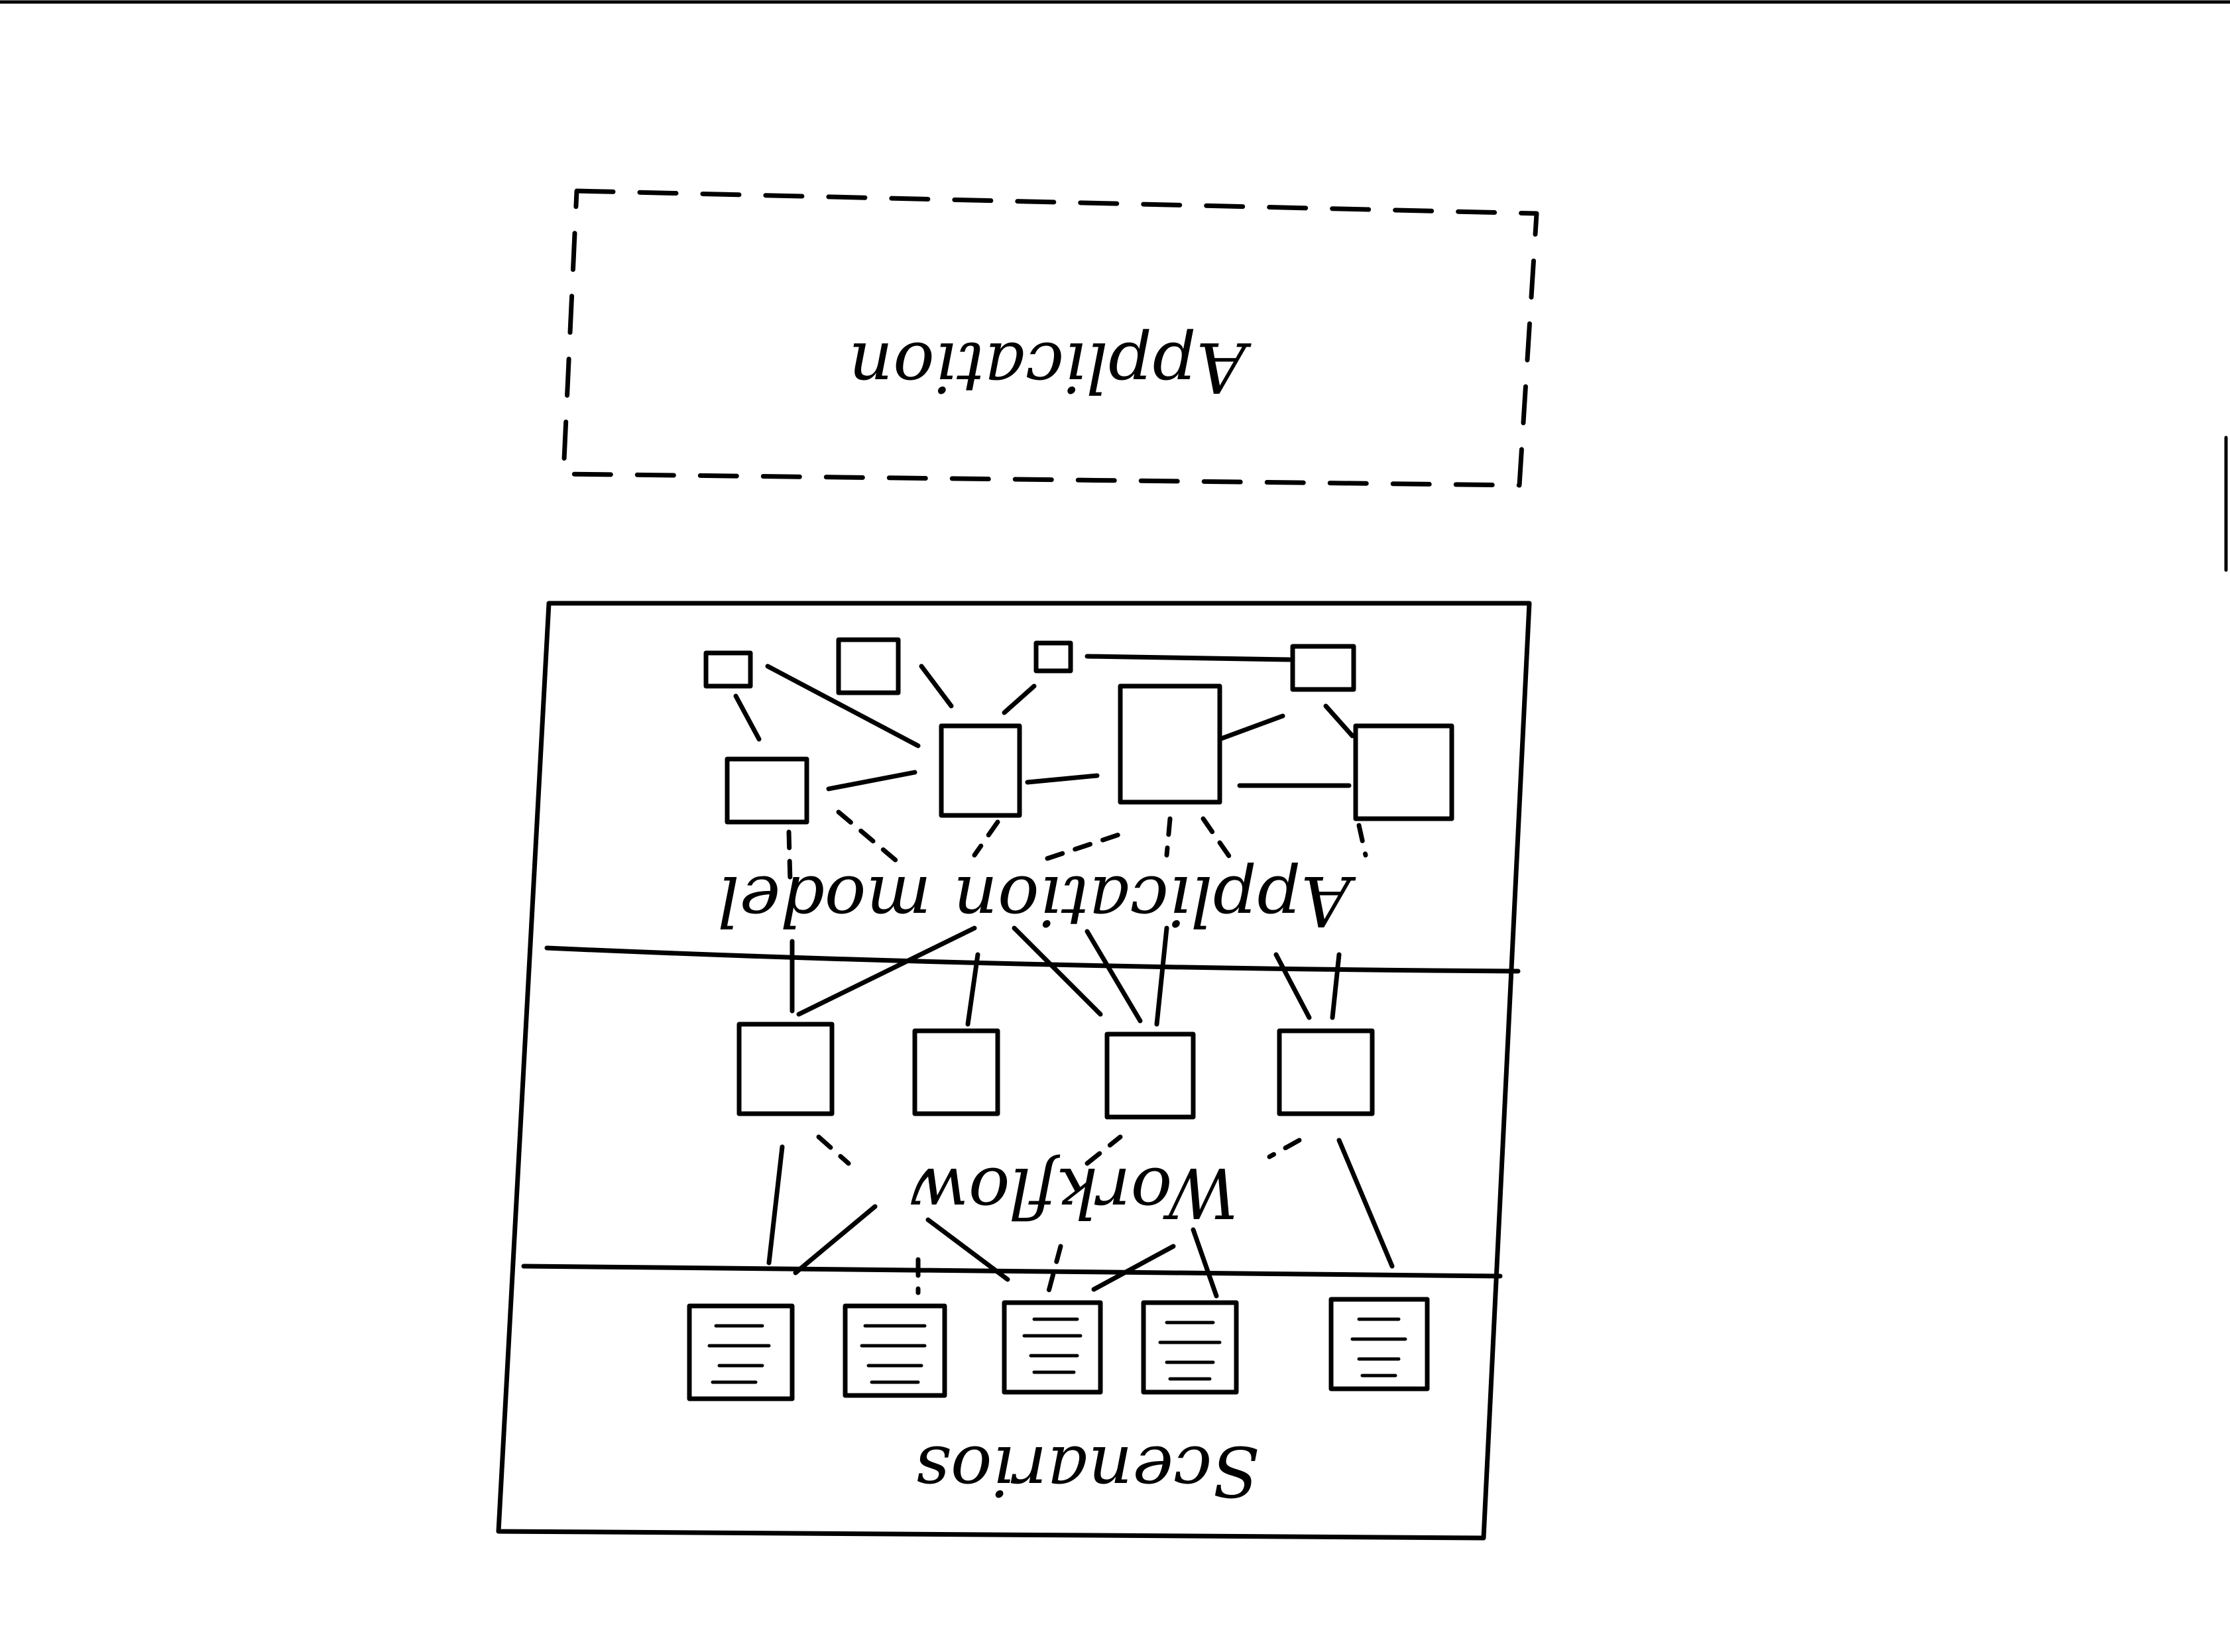 Image resolution: width=2230 pixels, height=1652 pixels. I want to click on application-label: Application, so click(1051, 367).